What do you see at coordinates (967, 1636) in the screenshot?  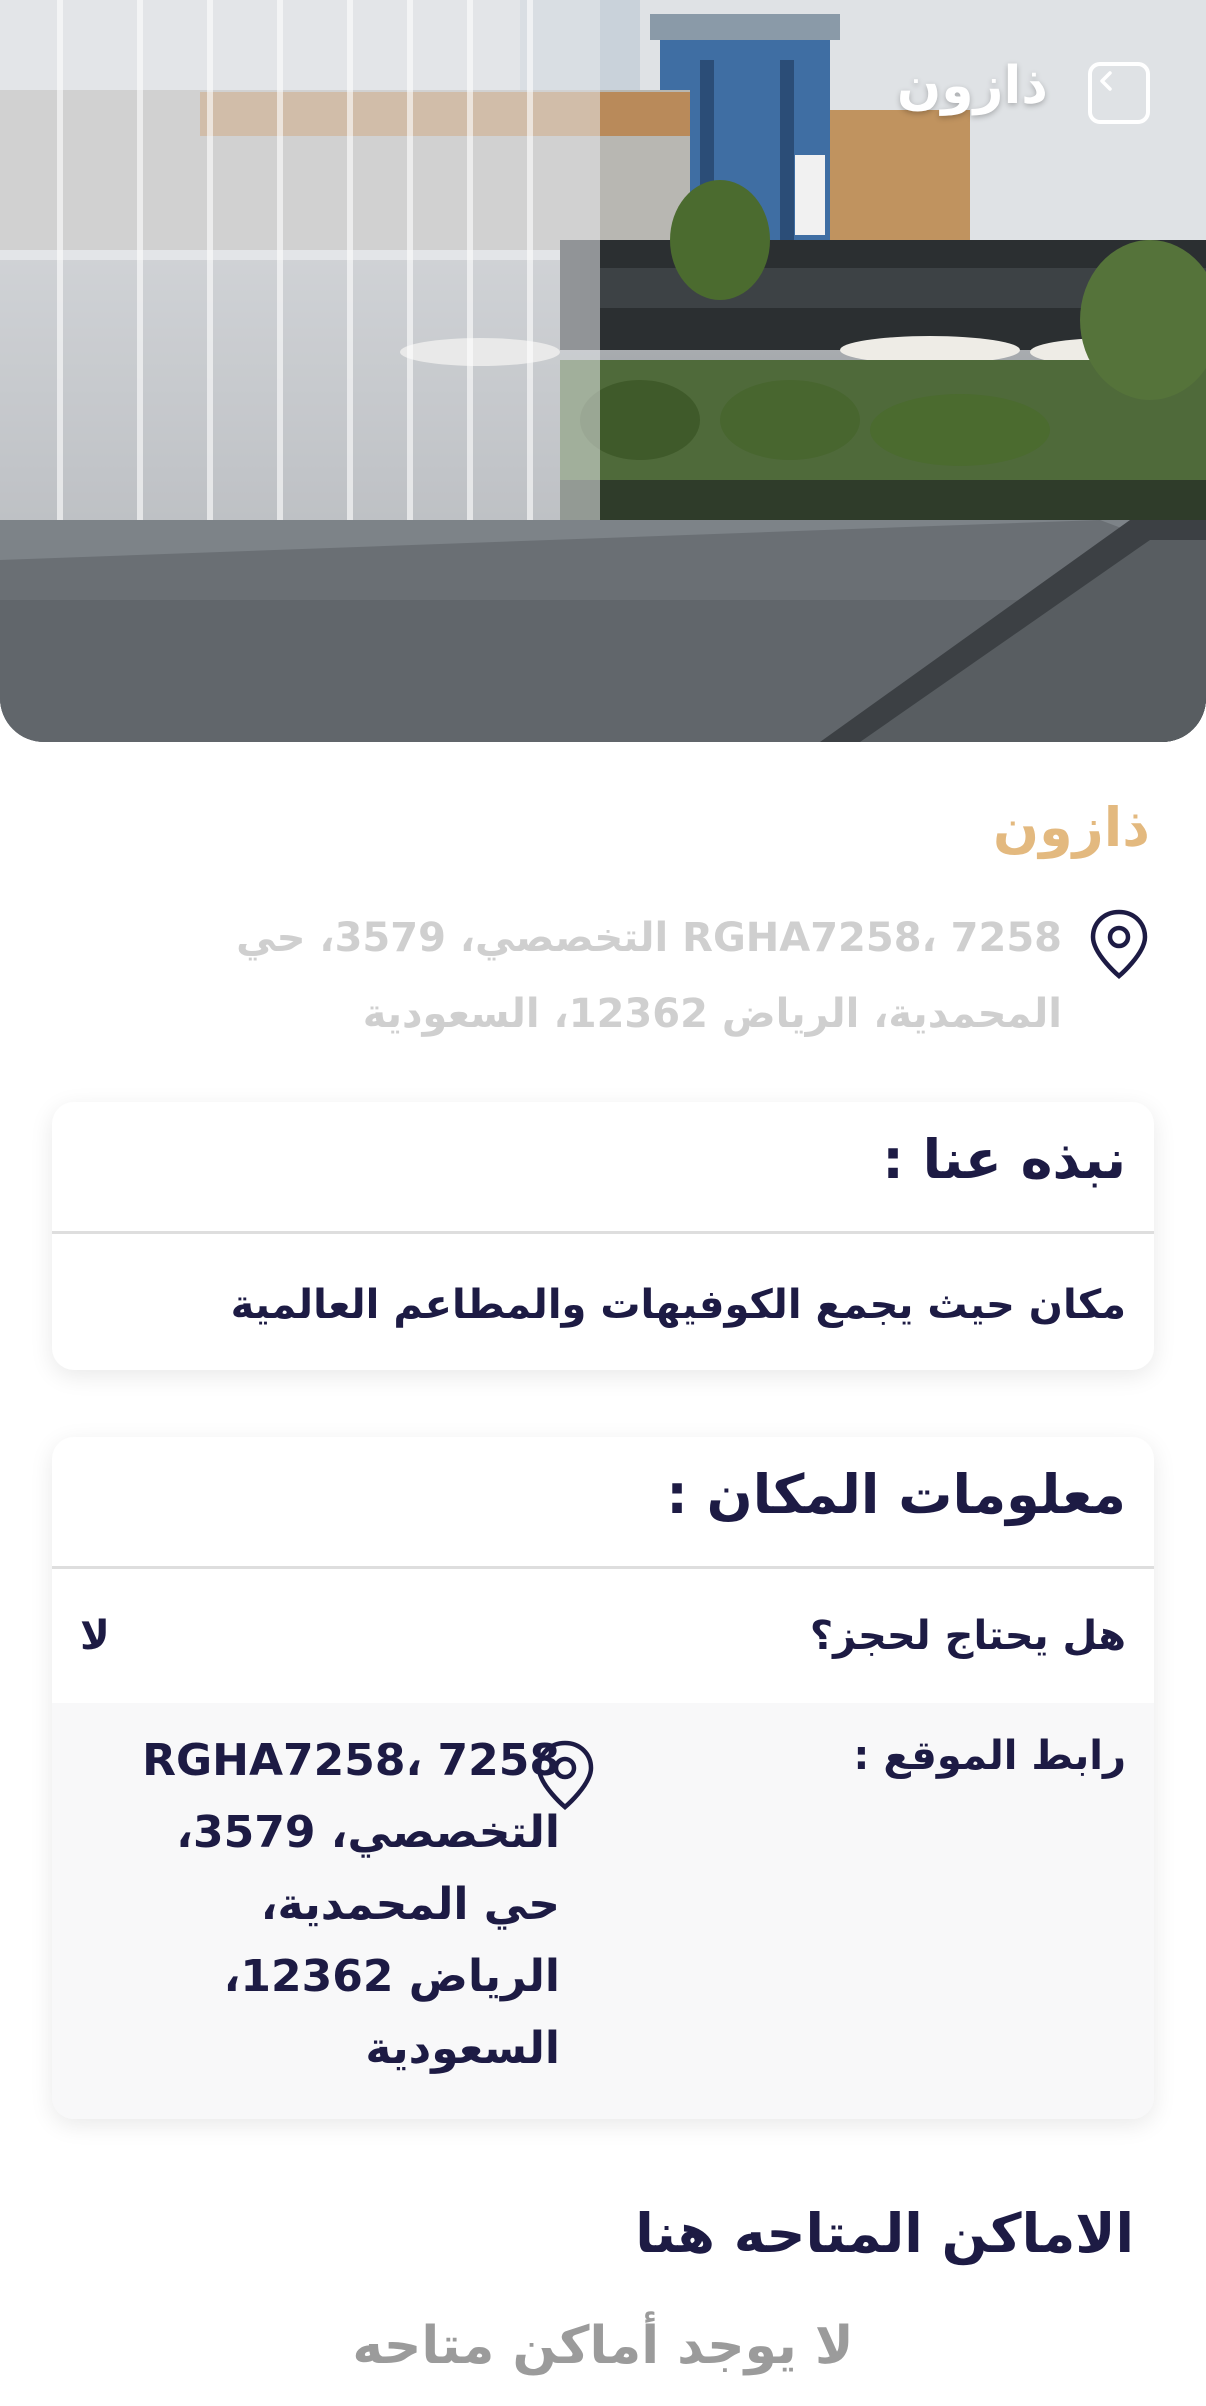 I see `booking-label: هل يحتاج لحجز؟` at bounding box center [967, 1636].